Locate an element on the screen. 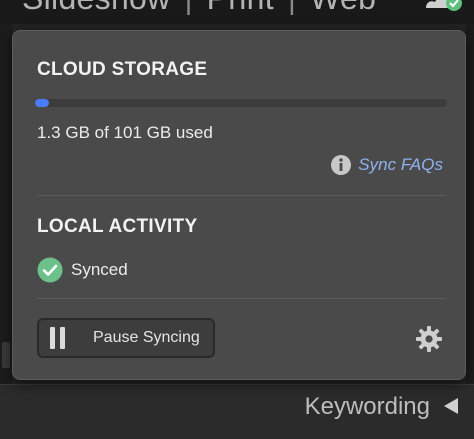  cloud-sync-icon is located at coordinates (442, 7).